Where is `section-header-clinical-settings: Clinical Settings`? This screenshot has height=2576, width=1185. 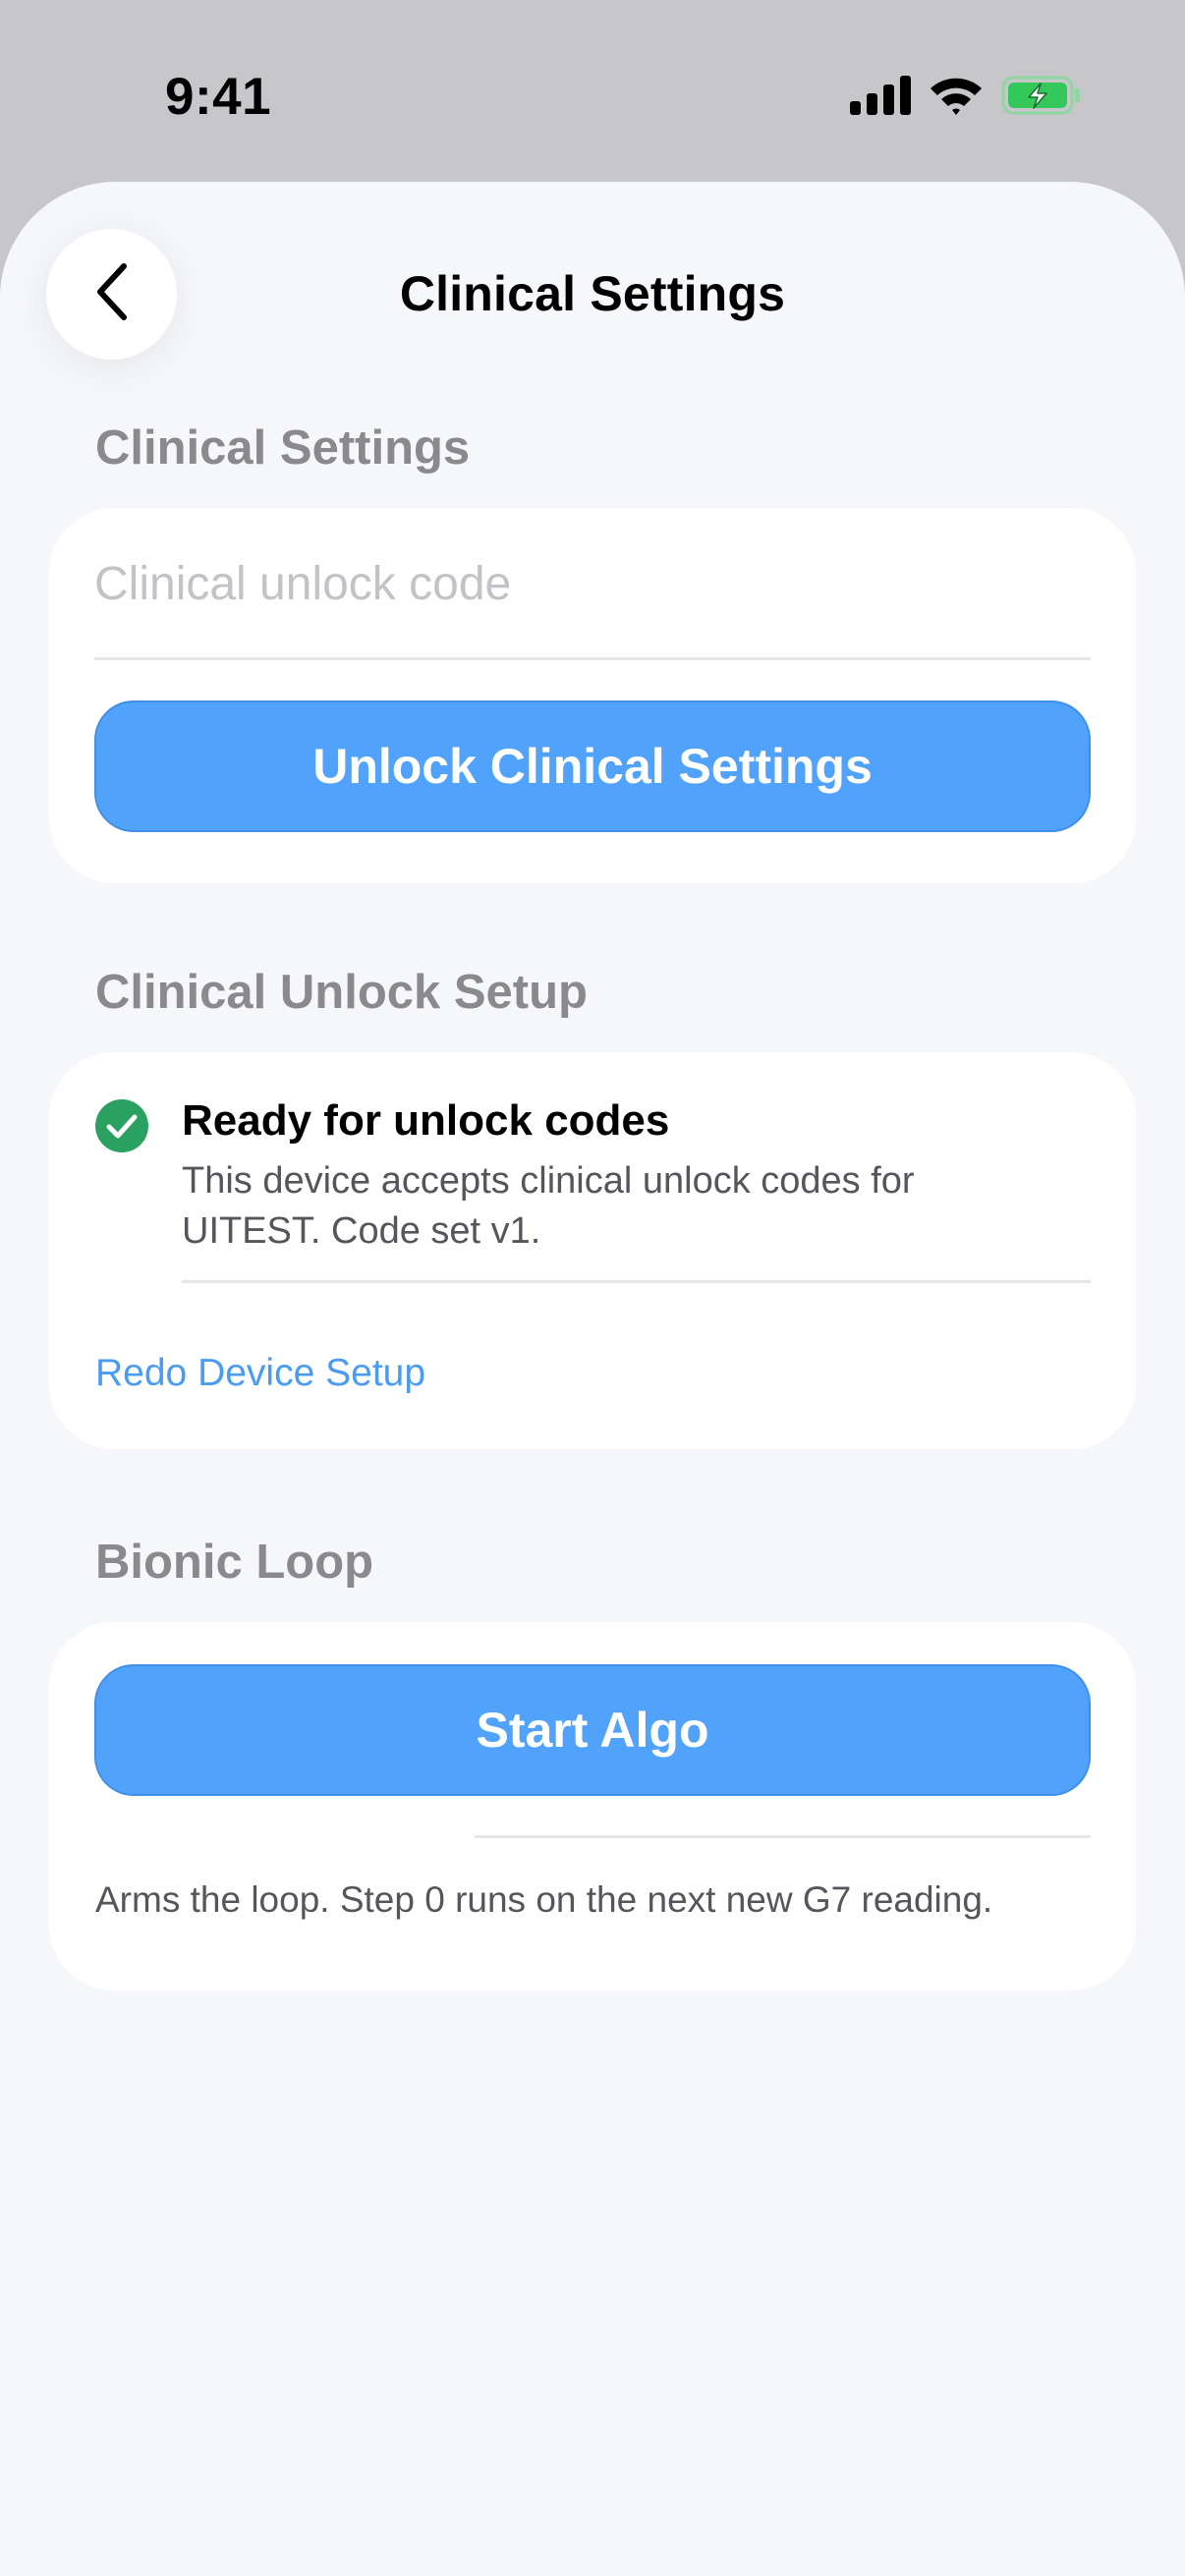
section-header-clinical-settings: Clinical Settings is located at coordinates (283, 448).